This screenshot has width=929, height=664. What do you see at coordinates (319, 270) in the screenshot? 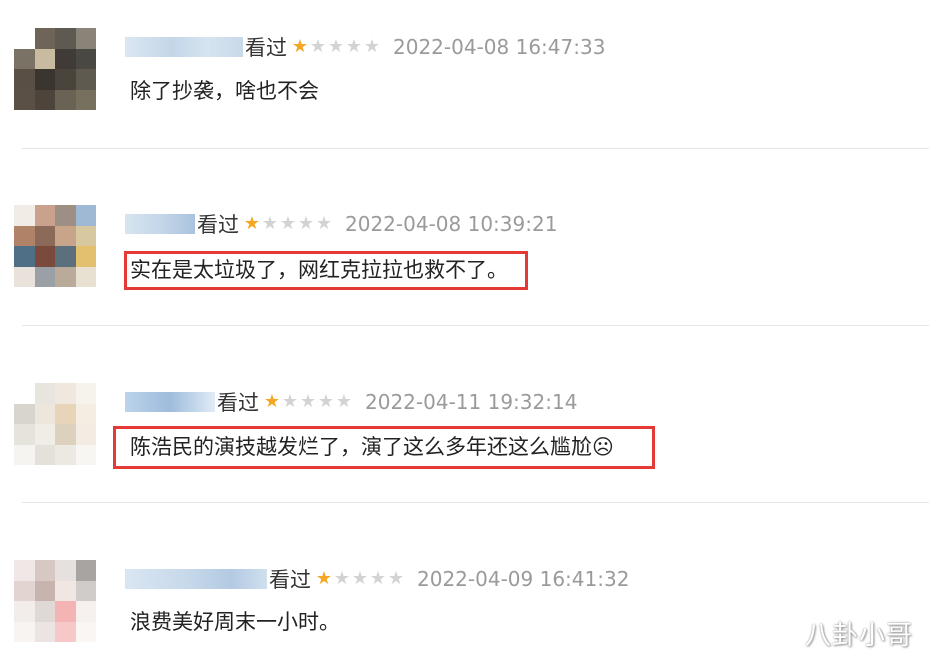
I see `comment-text: 实在是太垃圾了，网红克拉拉也救不了。` at bounding box center [319, 270].